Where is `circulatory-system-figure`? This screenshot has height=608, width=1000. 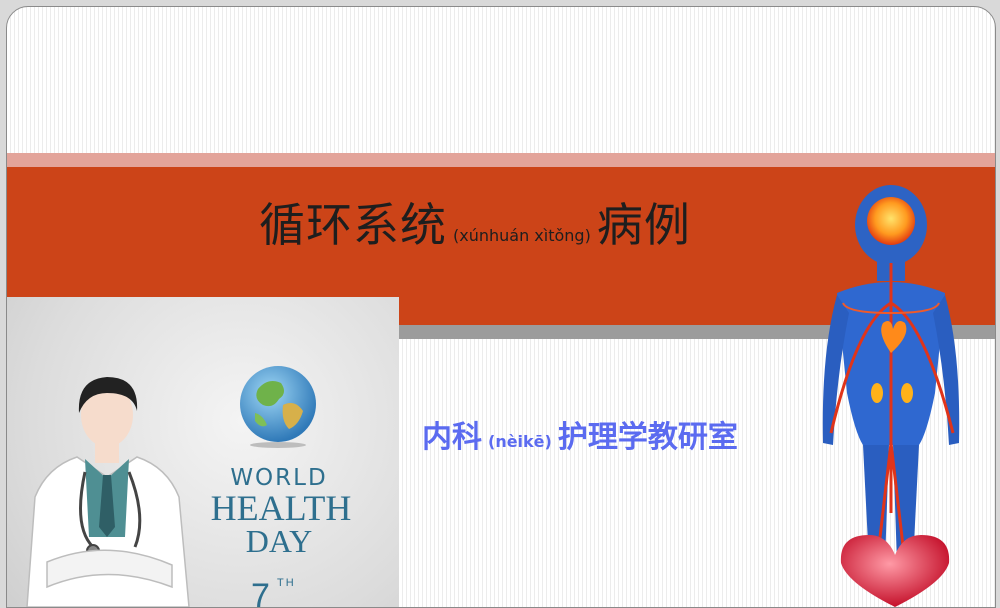 circulatory-system-figure is located at coordinates (891, 396).